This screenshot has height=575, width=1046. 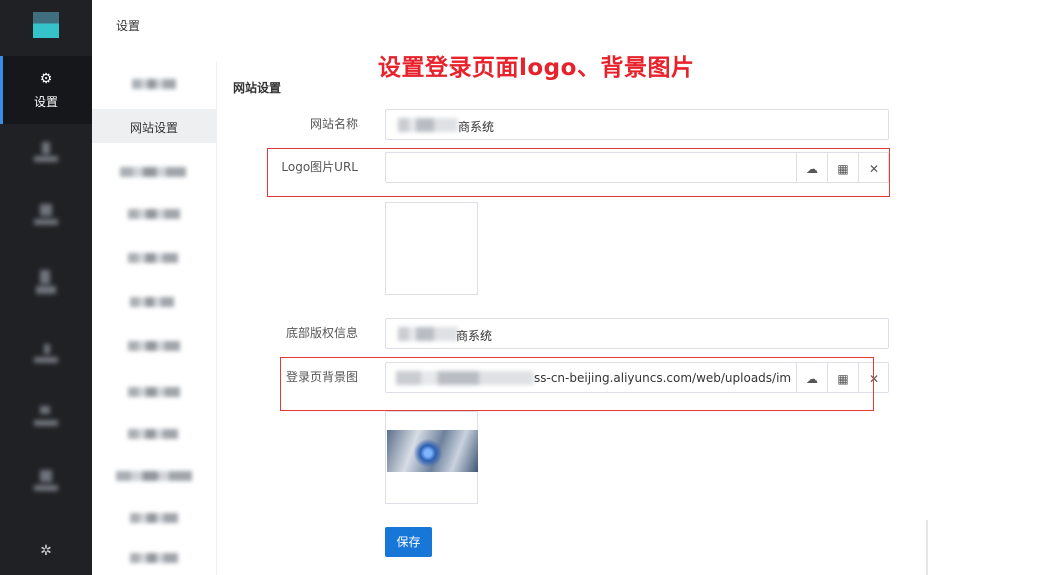 I want to click on submenu-item-site-settings: 网站设置, so click(x=154, y=126).